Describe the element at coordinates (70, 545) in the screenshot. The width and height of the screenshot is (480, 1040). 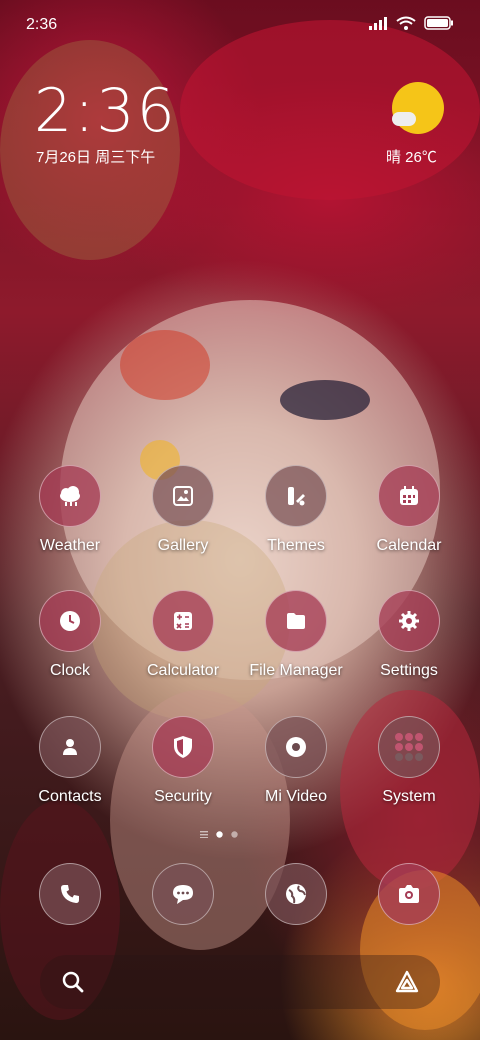
I see `app-label: Weather` at that location.